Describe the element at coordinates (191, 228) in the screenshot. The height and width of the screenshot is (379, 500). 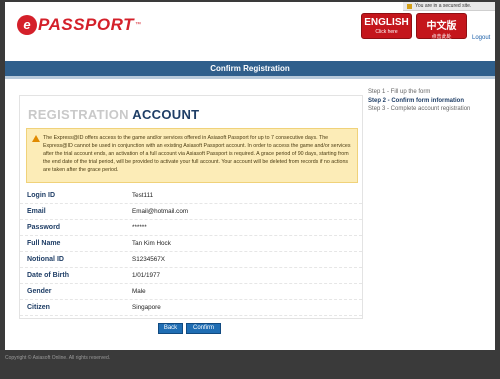
I see `row-password: Password ******` at that location.